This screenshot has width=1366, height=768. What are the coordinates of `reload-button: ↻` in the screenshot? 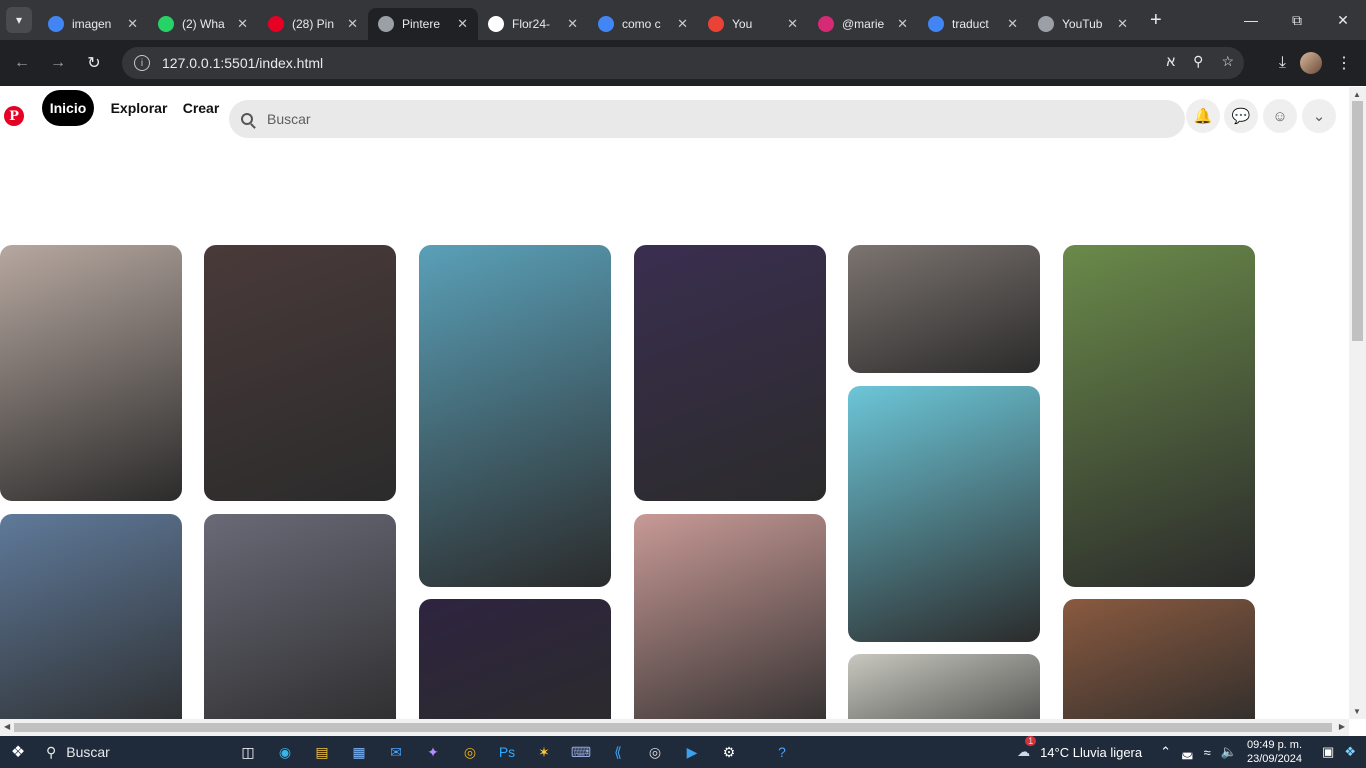 It's located at (94, 63).